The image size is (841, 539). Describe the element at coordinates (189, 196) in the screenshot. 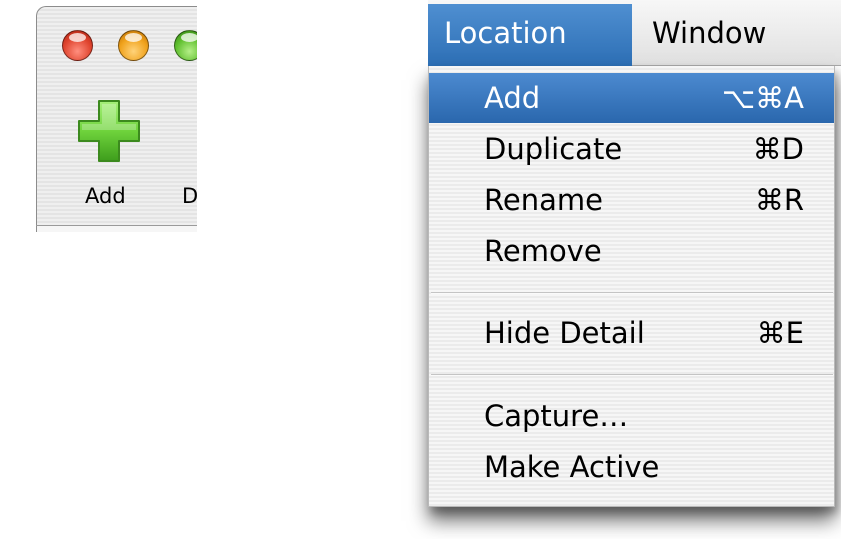

I see `next-toolbar-label: D` at that location.